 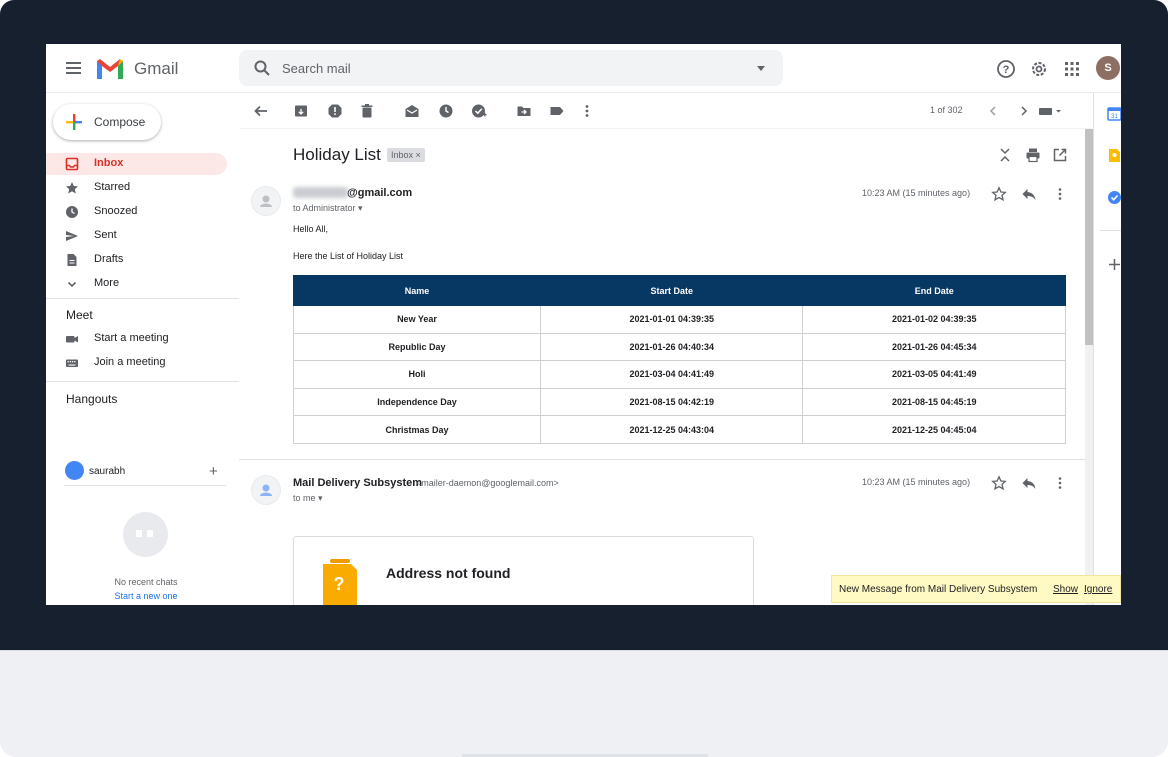 I want to click on label-tag-icon, so click(x=557, y=111).